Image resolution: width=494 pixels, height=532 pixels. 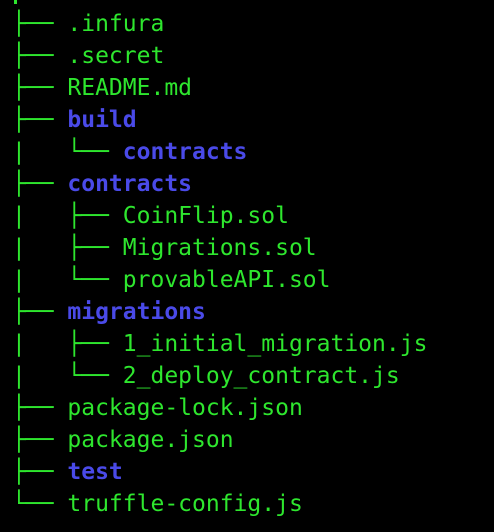 What do you see at coordinates (185, 408) in the screenshot?
I see `file-name: package-lock.json` at bounding box center [185, 408].